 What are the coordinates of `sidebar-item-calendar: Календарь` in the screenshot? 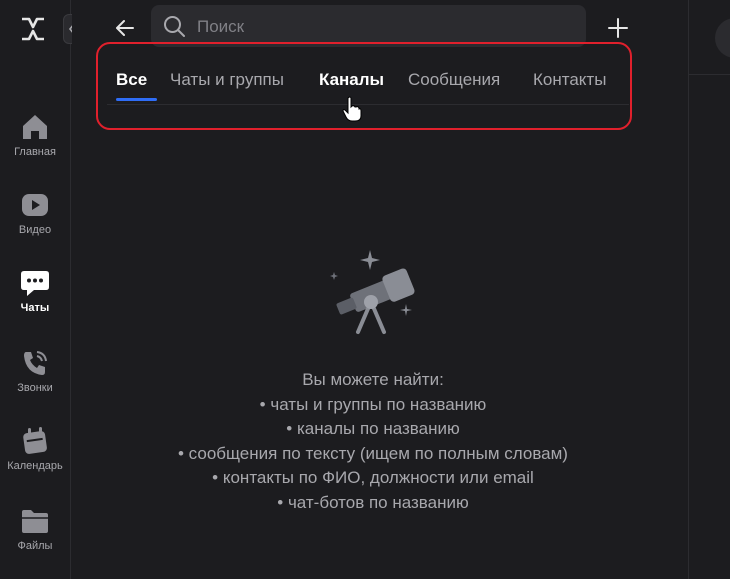 It's located at (35, 449).